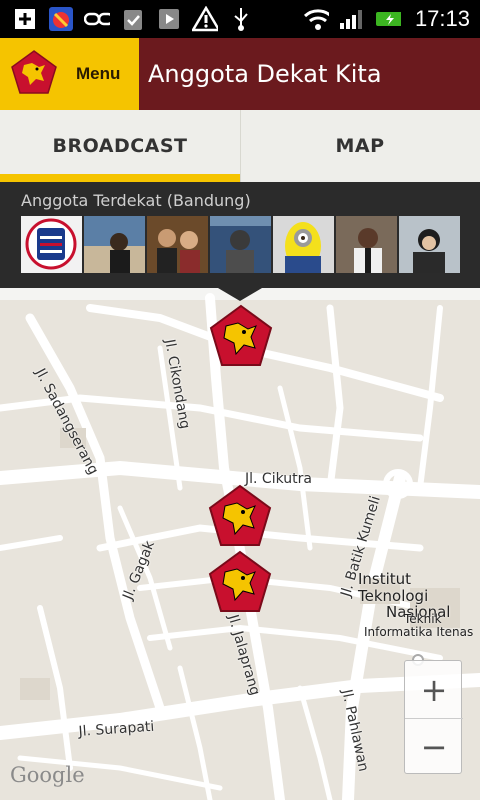 The width and height of the screenshot is (480, 800). What do you see at coordinates (98, 73) in the screenshot?
I see `menu-label: Menu` at bounding box center [98, 73].